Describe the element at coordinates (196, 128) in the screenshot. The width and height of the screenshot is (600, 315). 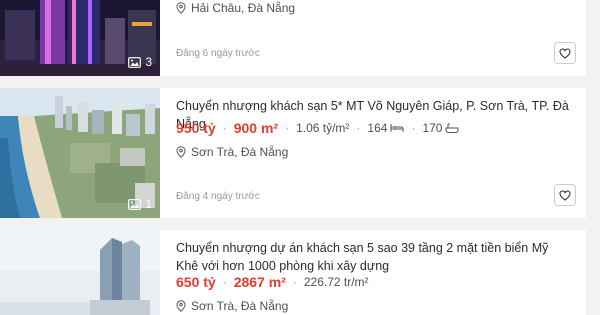
I see `listing-price: 950 tỷ` at that location.